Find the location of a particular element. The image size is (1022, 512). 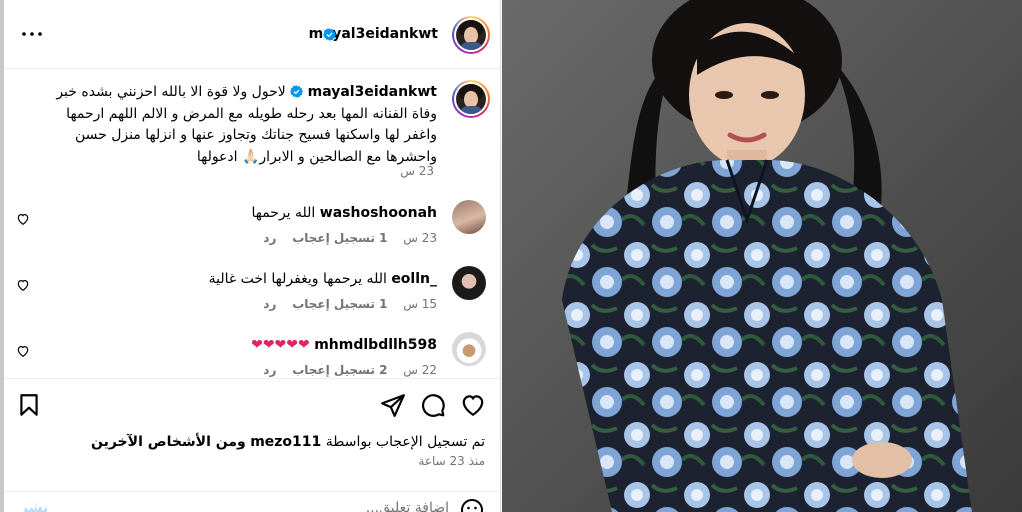

commenter-username: eolln_ is located at coordinates (414, 279).